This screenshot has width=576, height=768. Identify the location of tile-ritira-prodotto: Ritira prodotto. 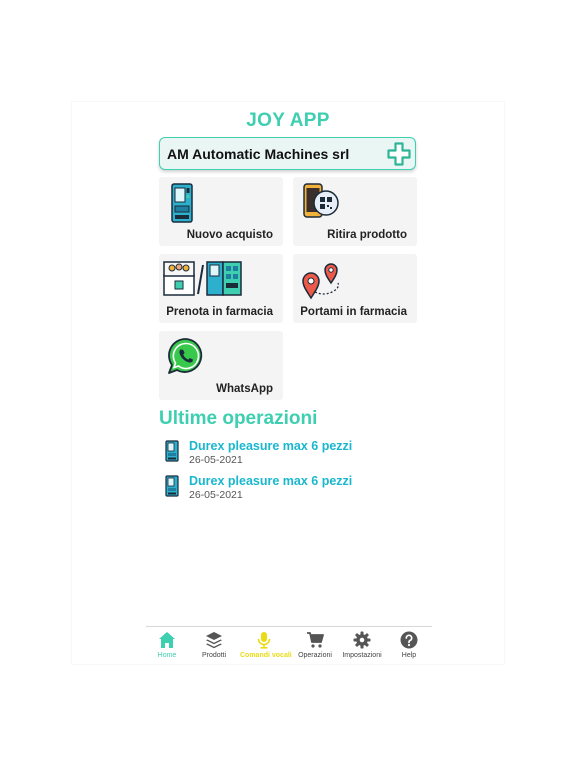
(355, 211).